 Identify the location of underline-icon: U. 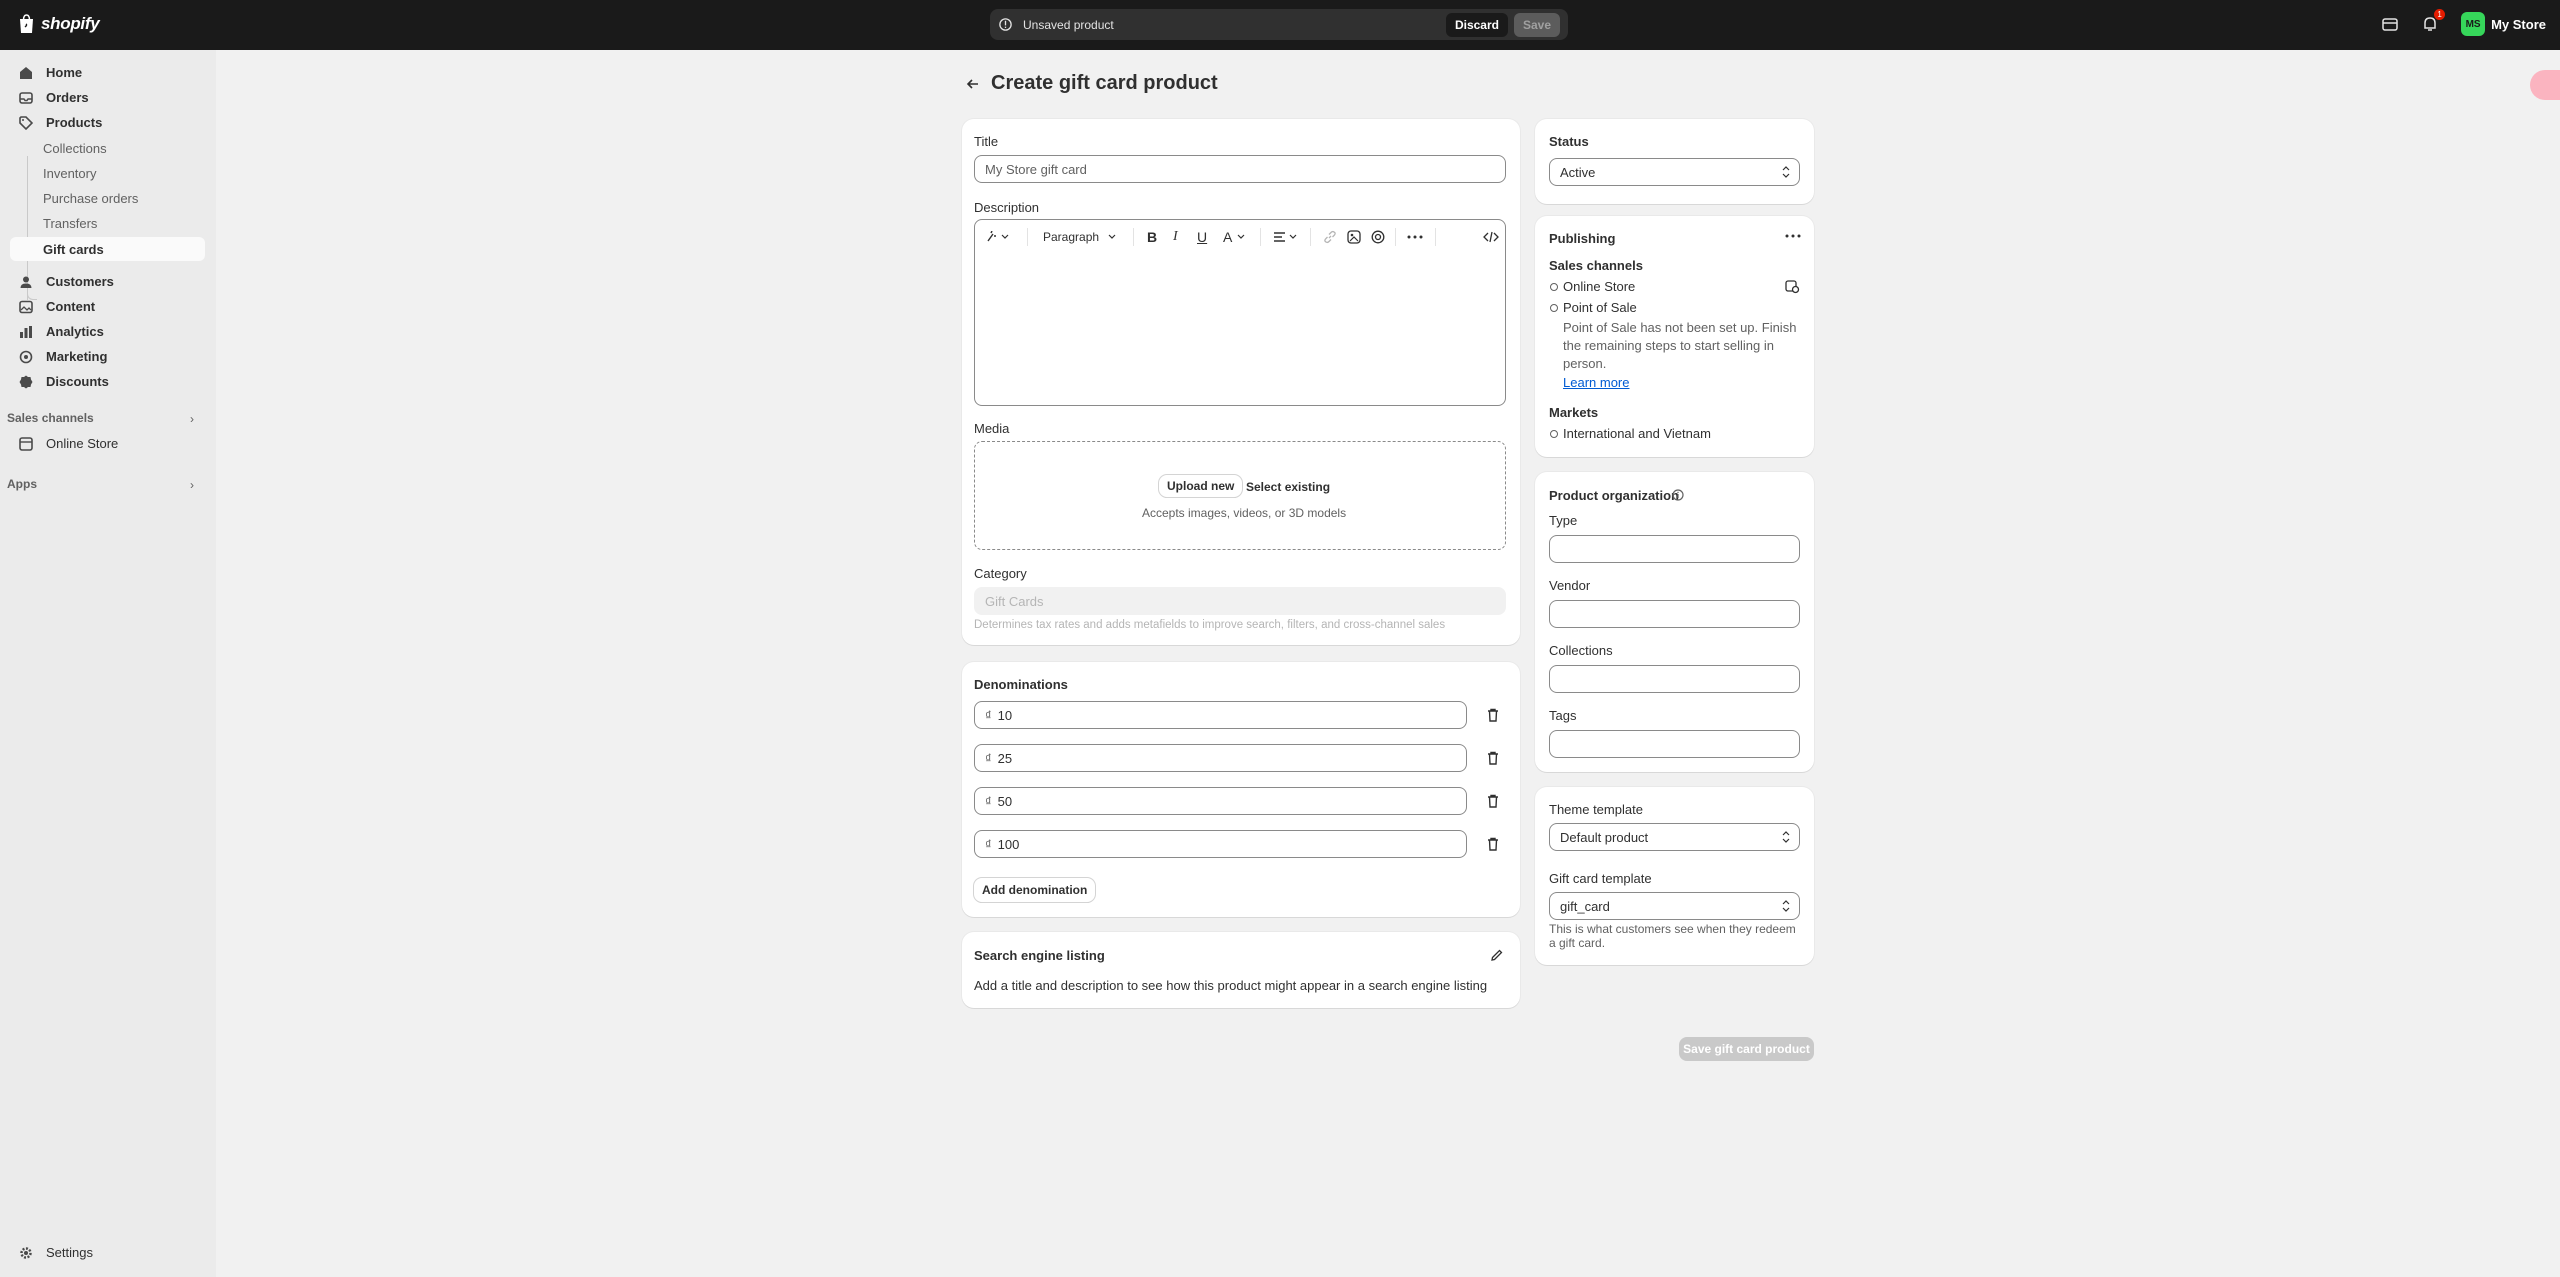
(1202, 237).